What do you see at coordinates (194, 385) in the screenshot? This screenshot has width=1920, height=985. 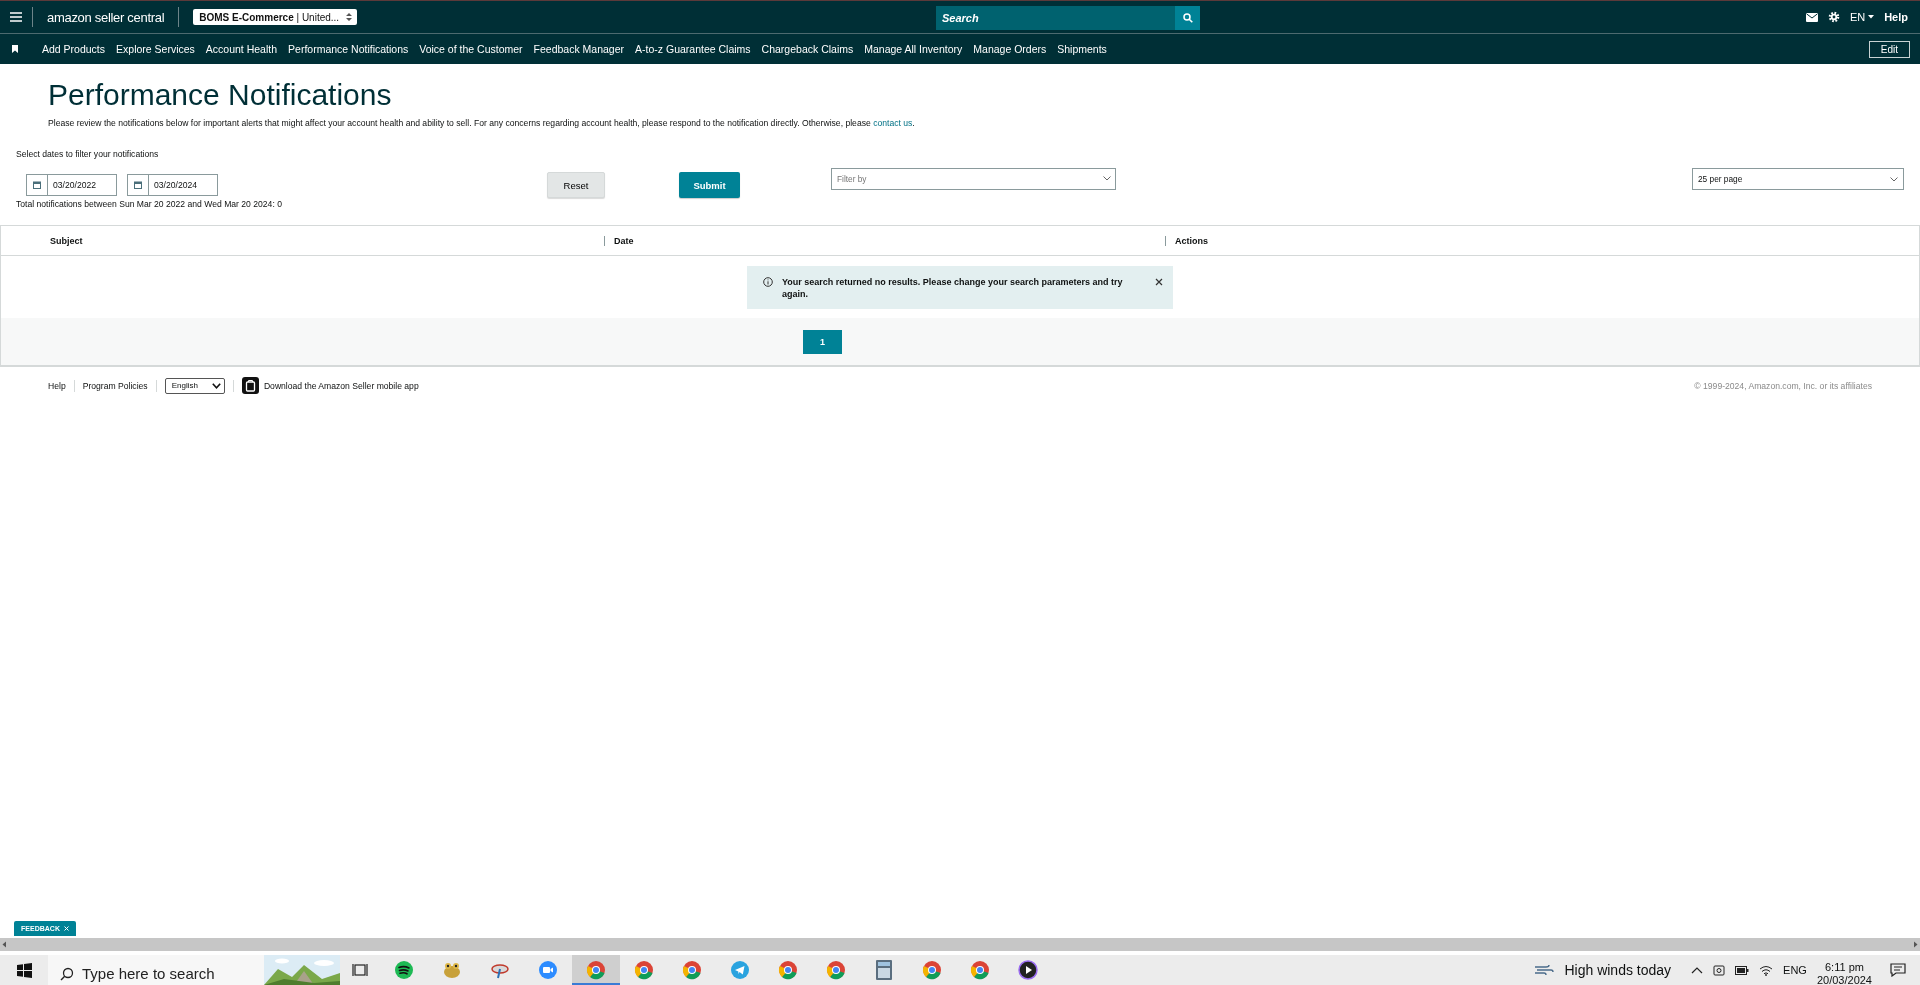 I see `language-dropdown: English` at bounding box center [194, 385].